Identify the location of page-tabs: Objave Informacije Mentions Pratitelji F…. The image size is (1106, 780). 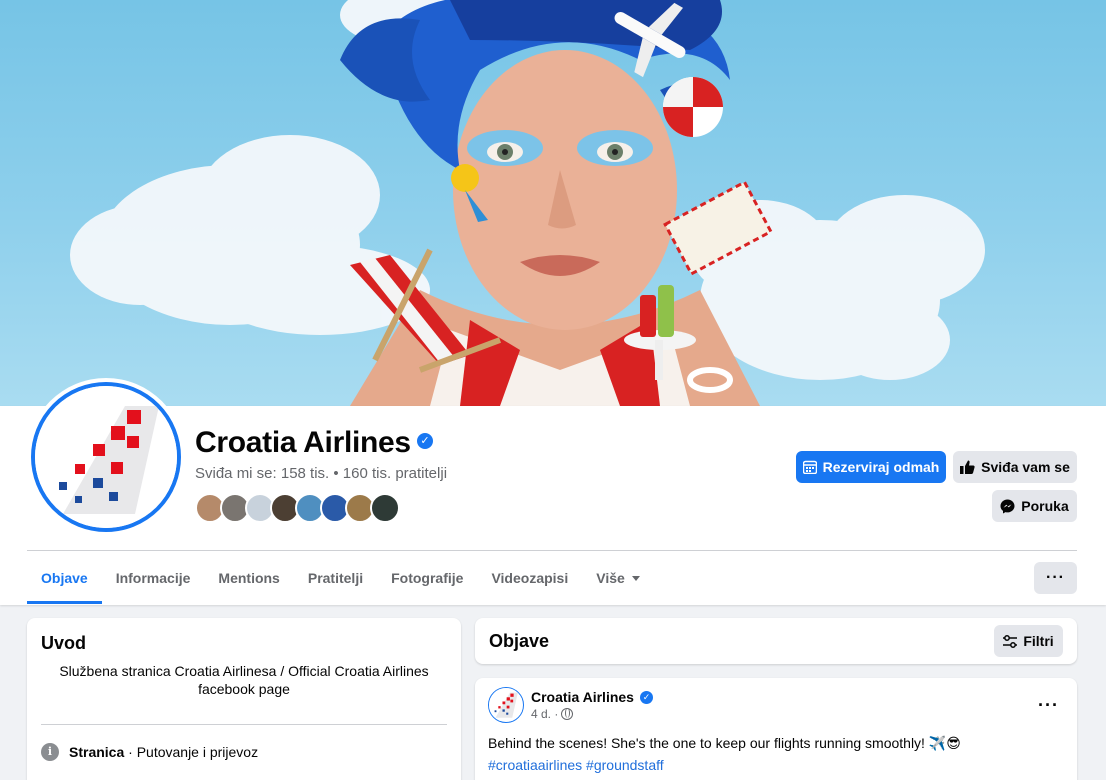
(340, 578).